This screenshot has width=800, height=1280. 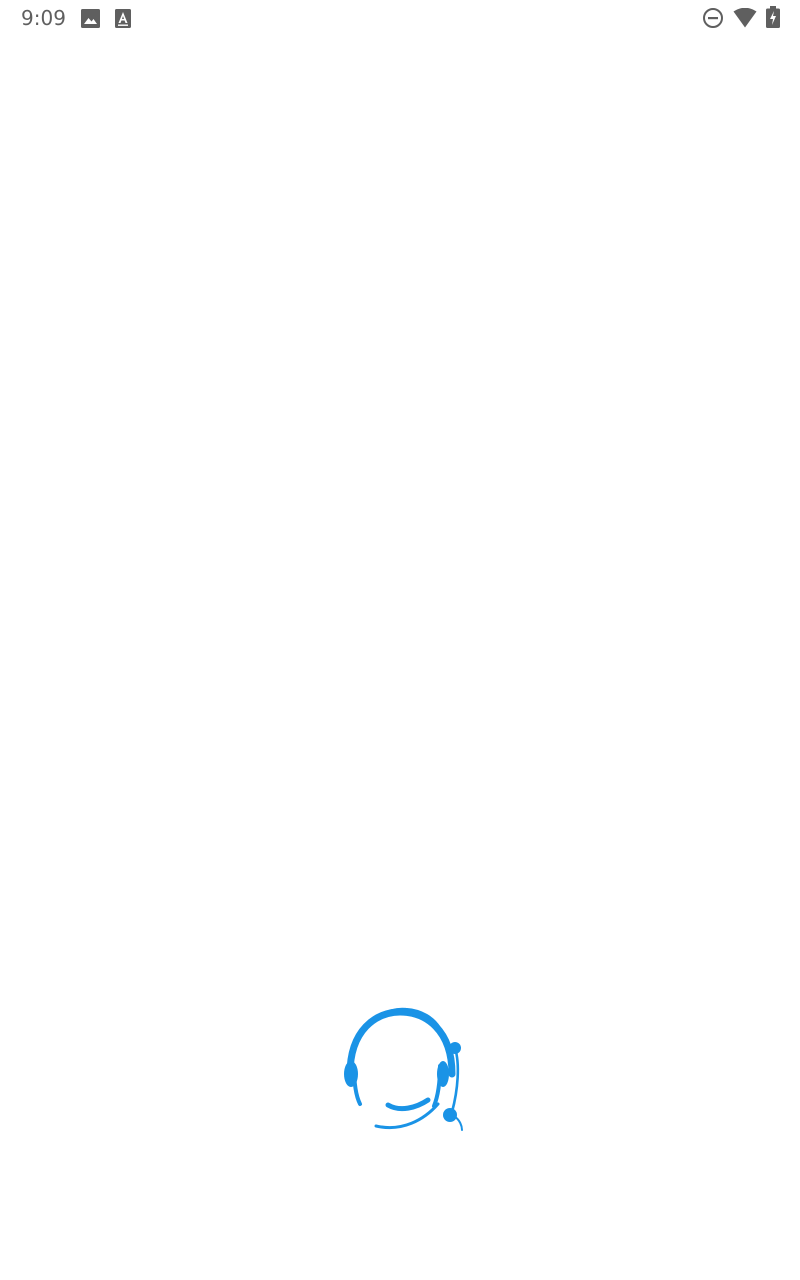 I want to click on battery-charging-icon, so click(x=773, y=17).